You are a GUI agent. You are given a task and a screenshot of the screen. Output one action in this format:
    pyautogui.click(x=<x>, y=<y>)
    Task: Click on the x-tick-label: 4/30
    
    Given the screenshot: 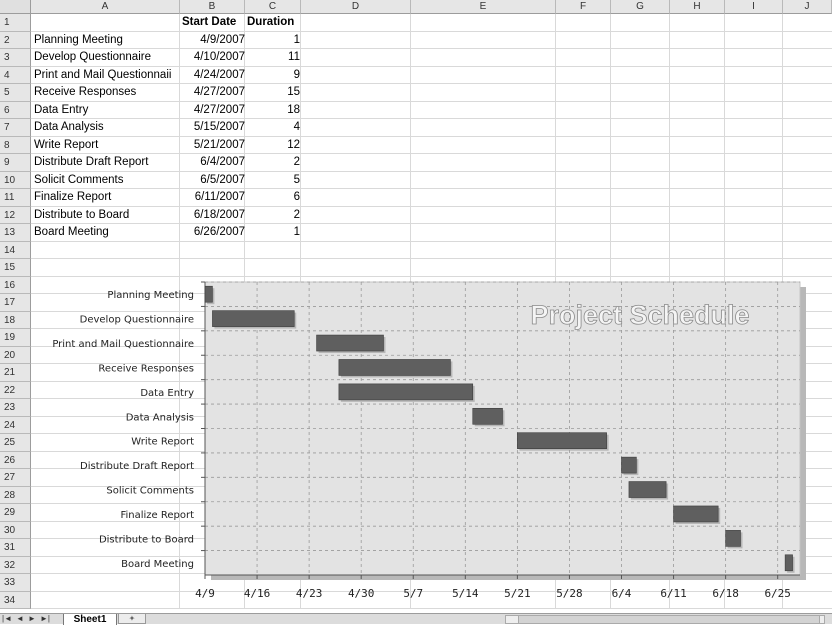 What is the action you would take?
    pyautogui.click(x=361, y=593)
    